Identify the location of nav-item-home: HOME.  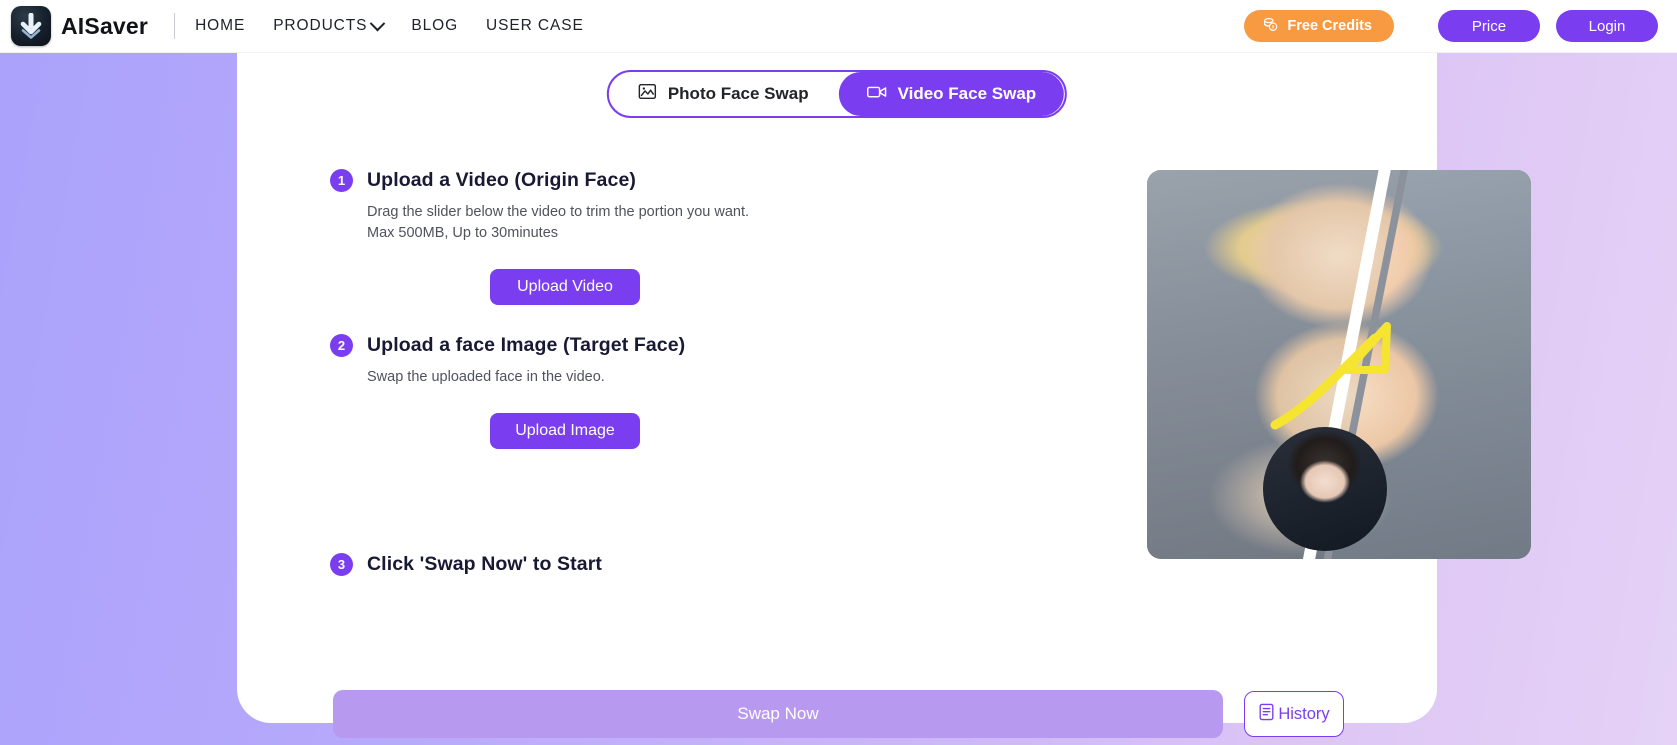
(220, 26).